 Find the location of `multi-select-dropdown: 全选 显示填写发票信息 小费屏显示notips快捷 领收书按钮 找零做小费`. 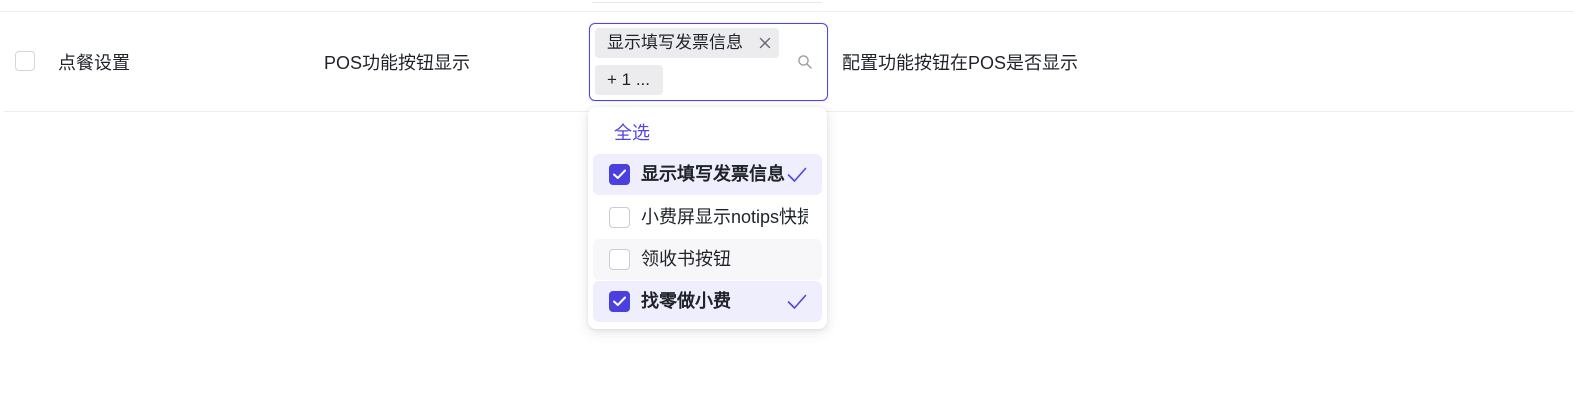

multi-select-dropdown: 全选 显示填写发票信息 小费屏显示notips快捷 领收书按钮 找零做小费 is located at coordinates (707, 218).